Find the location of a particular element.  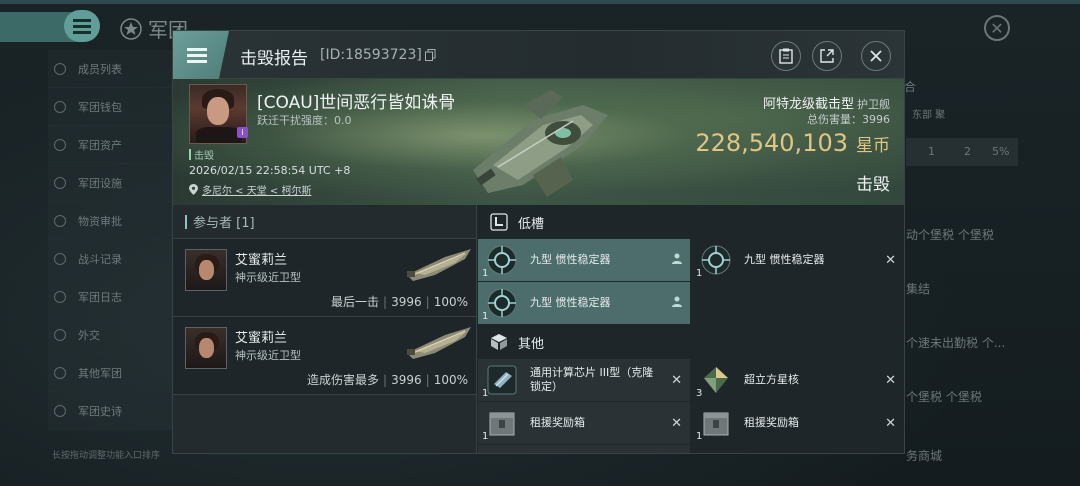

sidebar-item: 战斗记录 is located at coordinates (110, 259).